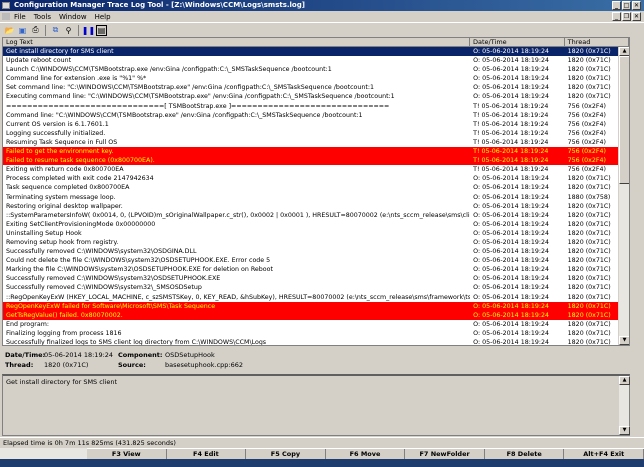 Image resolution: width=644 pixels, height=467 pixels. Describe the element at coordinates (140, 355) in the screenshot. I see `component-label: Component:` at that location.